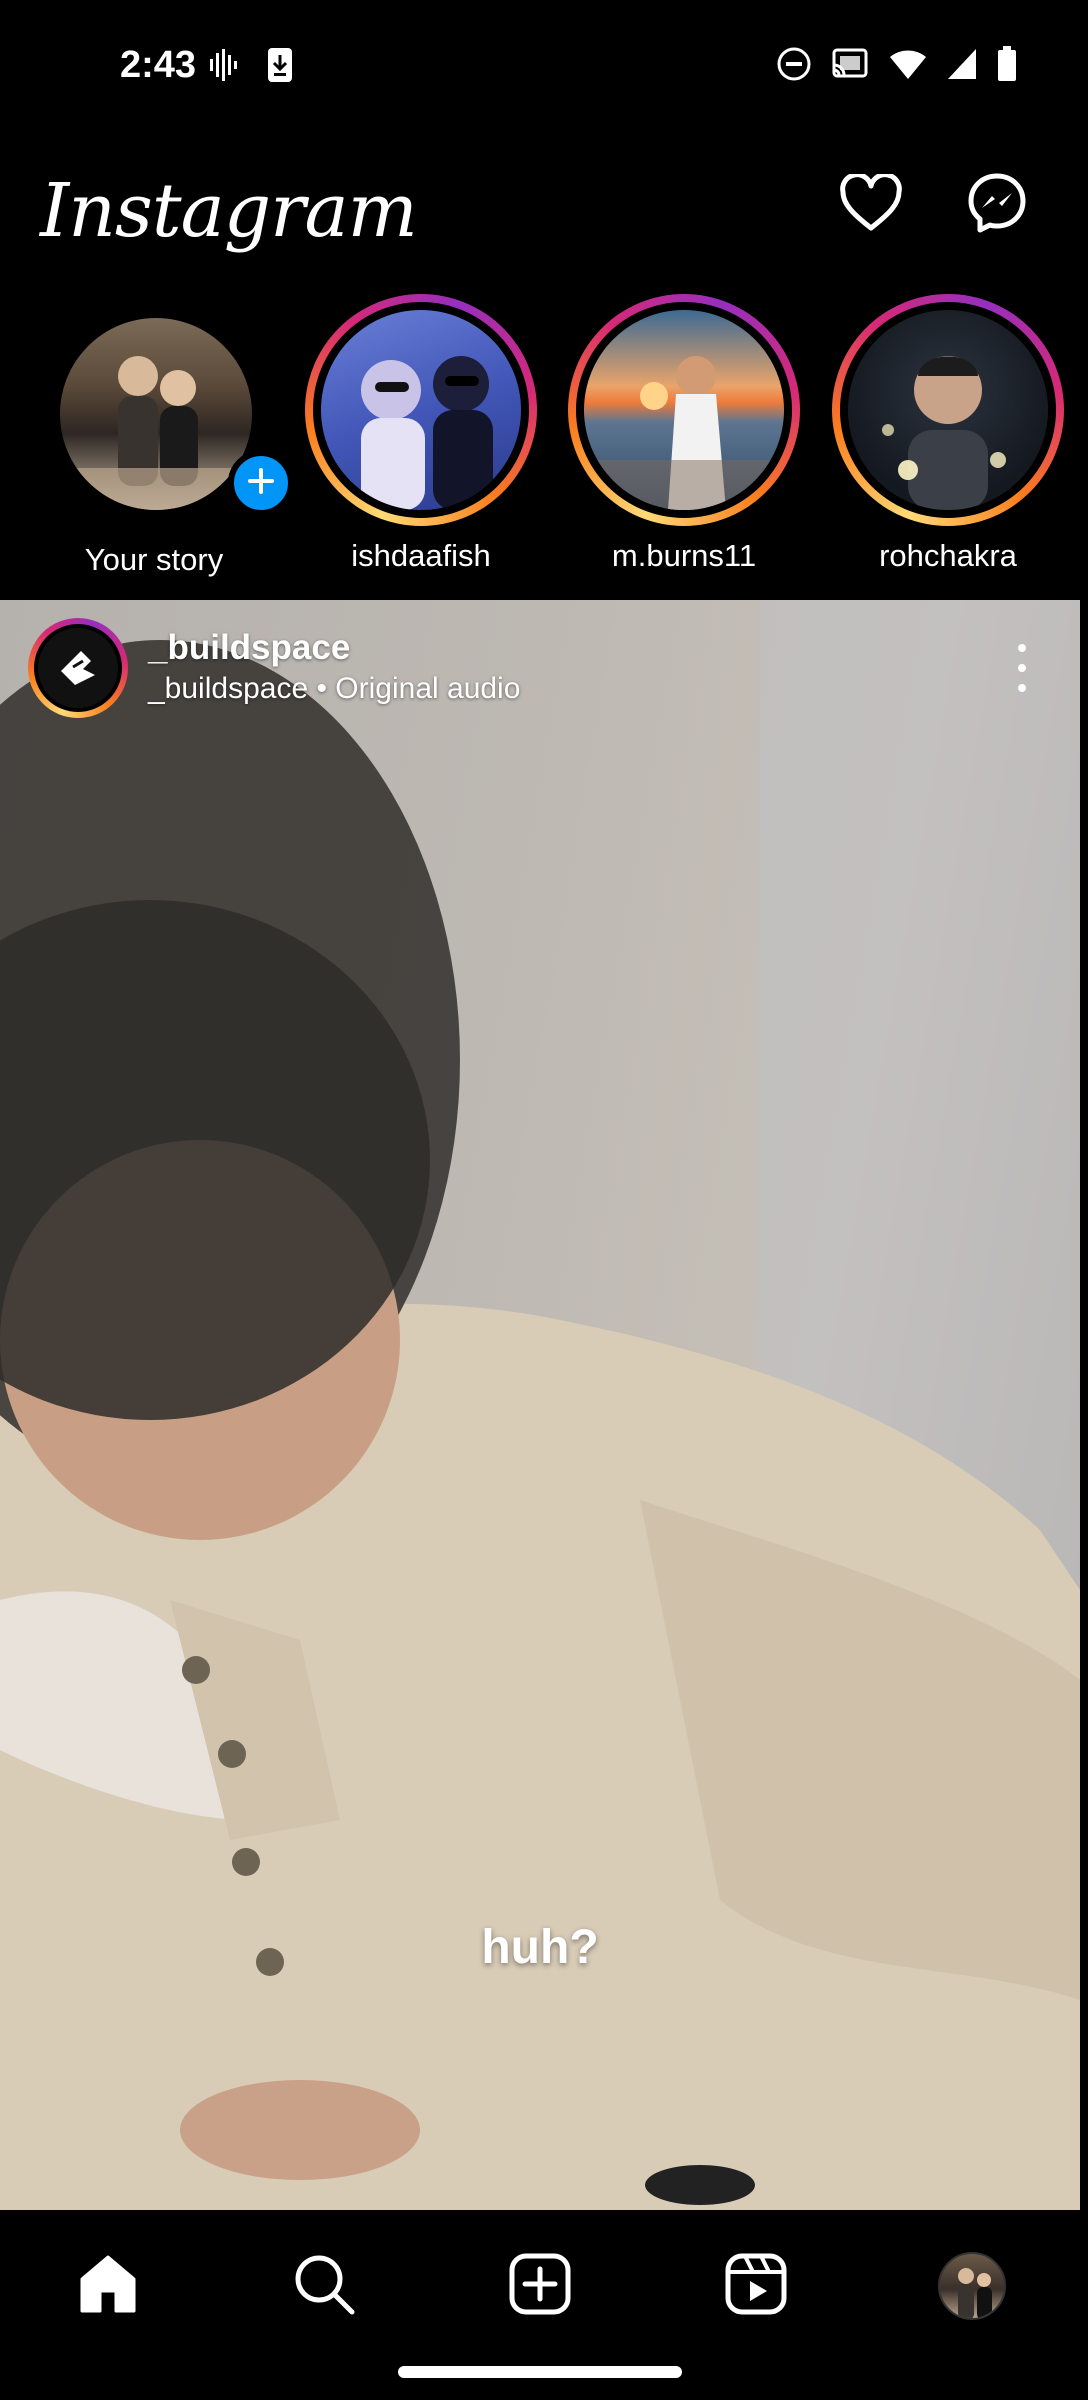 The height and width of the screenshot is (2400, 1088). Describe the element at coordinates (154, 559) in the screenshot. I see `story-name: Your story` at that location.